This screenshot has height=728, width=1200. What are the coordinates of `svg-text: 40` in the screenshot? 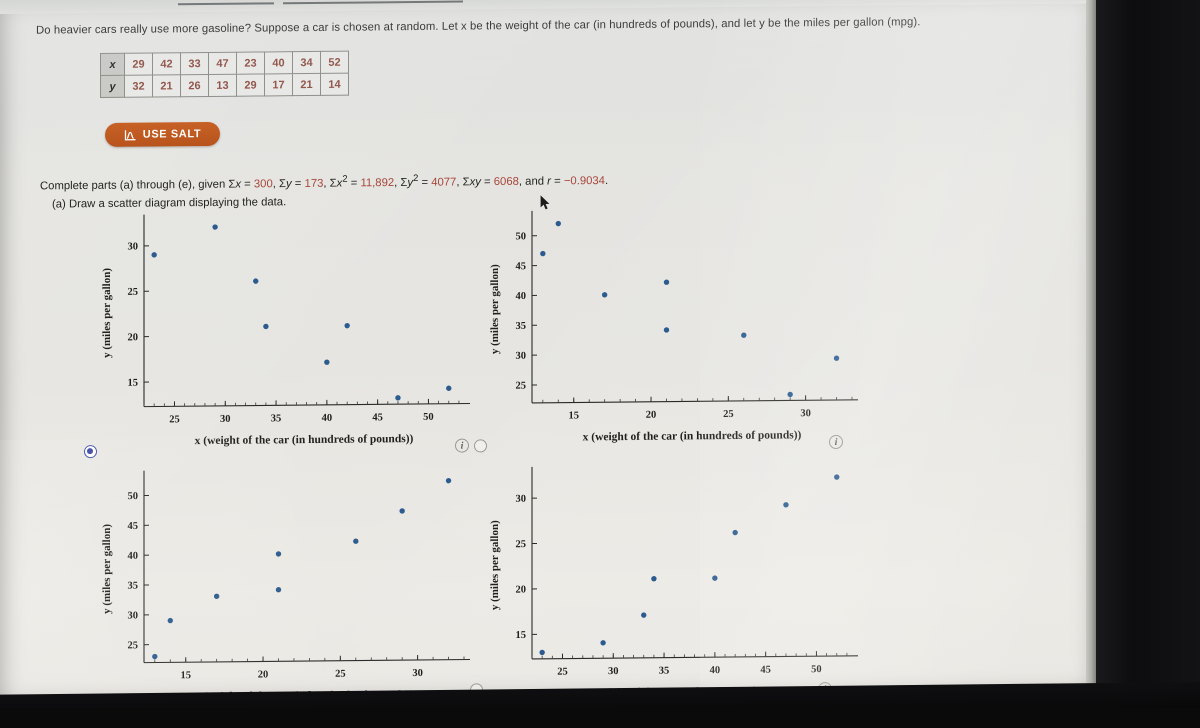 It's located at (521, 296).